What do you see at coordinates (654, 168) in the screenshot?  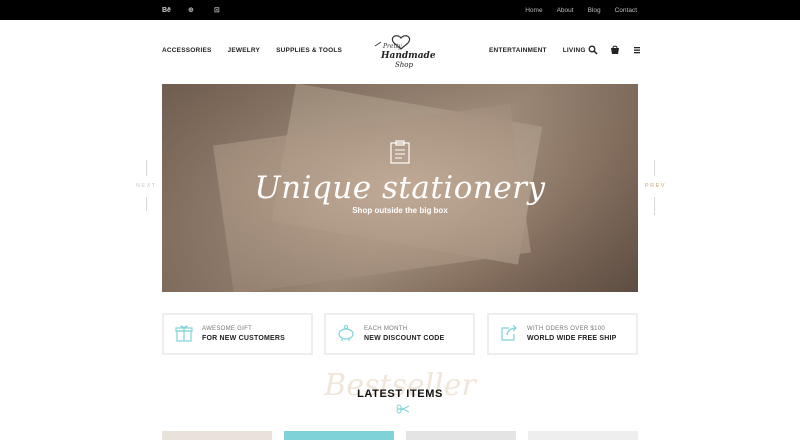 I see `prev-line-top` at bounding box center [654, 168].